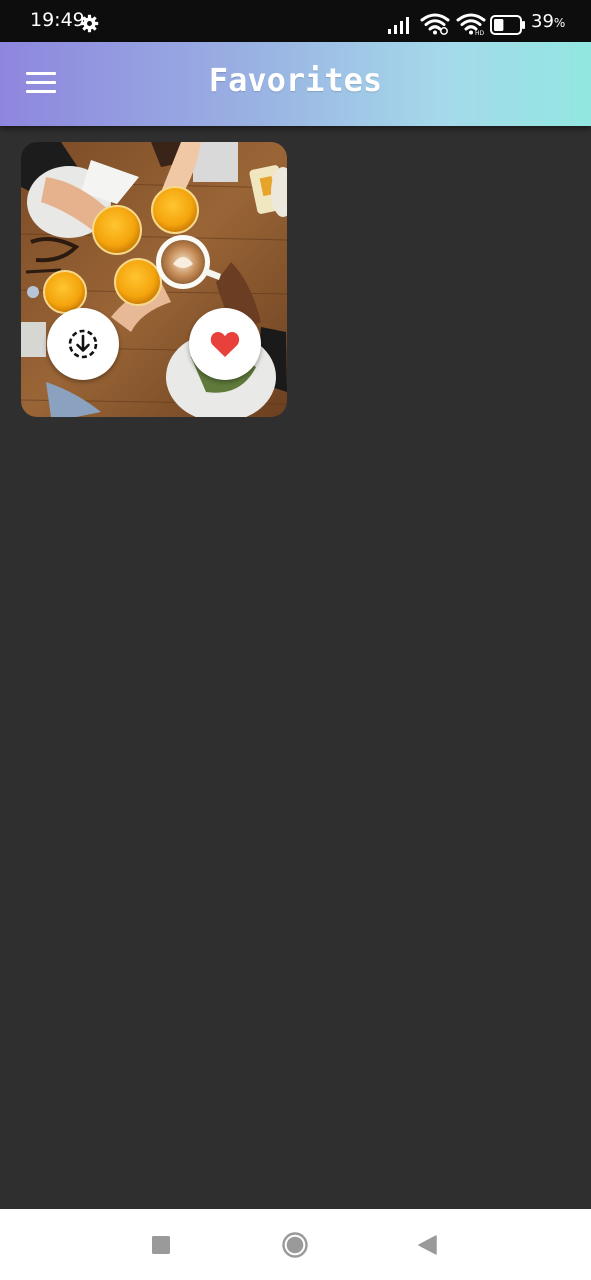 The width and height of the screenshot is (591, 1280). Describe the element at coordinates (398, 25) in the screenshot. I see `signal-icon` at that location.